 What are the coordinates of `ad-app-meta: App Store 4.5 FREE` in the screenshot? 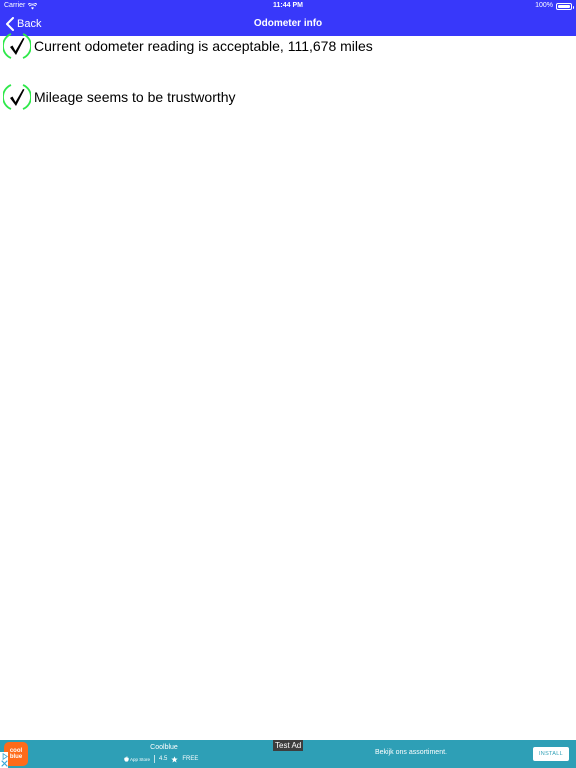 It's located at (161, 759).